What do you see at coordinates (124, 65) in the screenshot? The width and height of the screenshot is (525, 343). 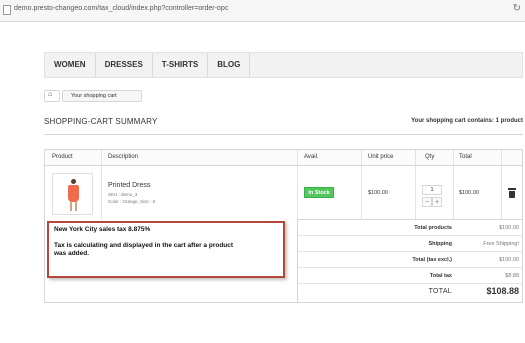 I see `nav-item-dresses: DRESSES` at bounding box center [124, 65].